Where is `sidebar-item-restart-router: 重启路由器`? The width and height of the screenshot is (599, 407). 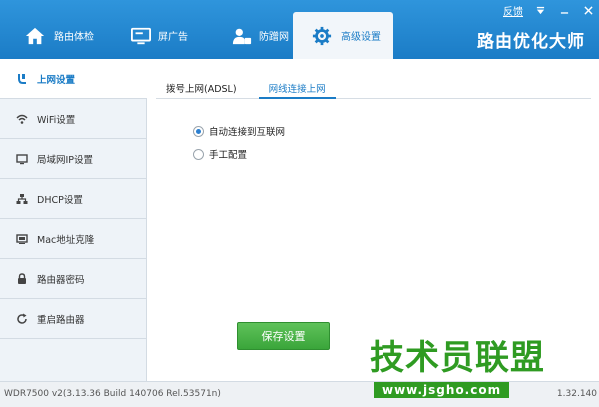 sidebar-item-restart-router: 重启路由器 is located at coordinates (73, 319).